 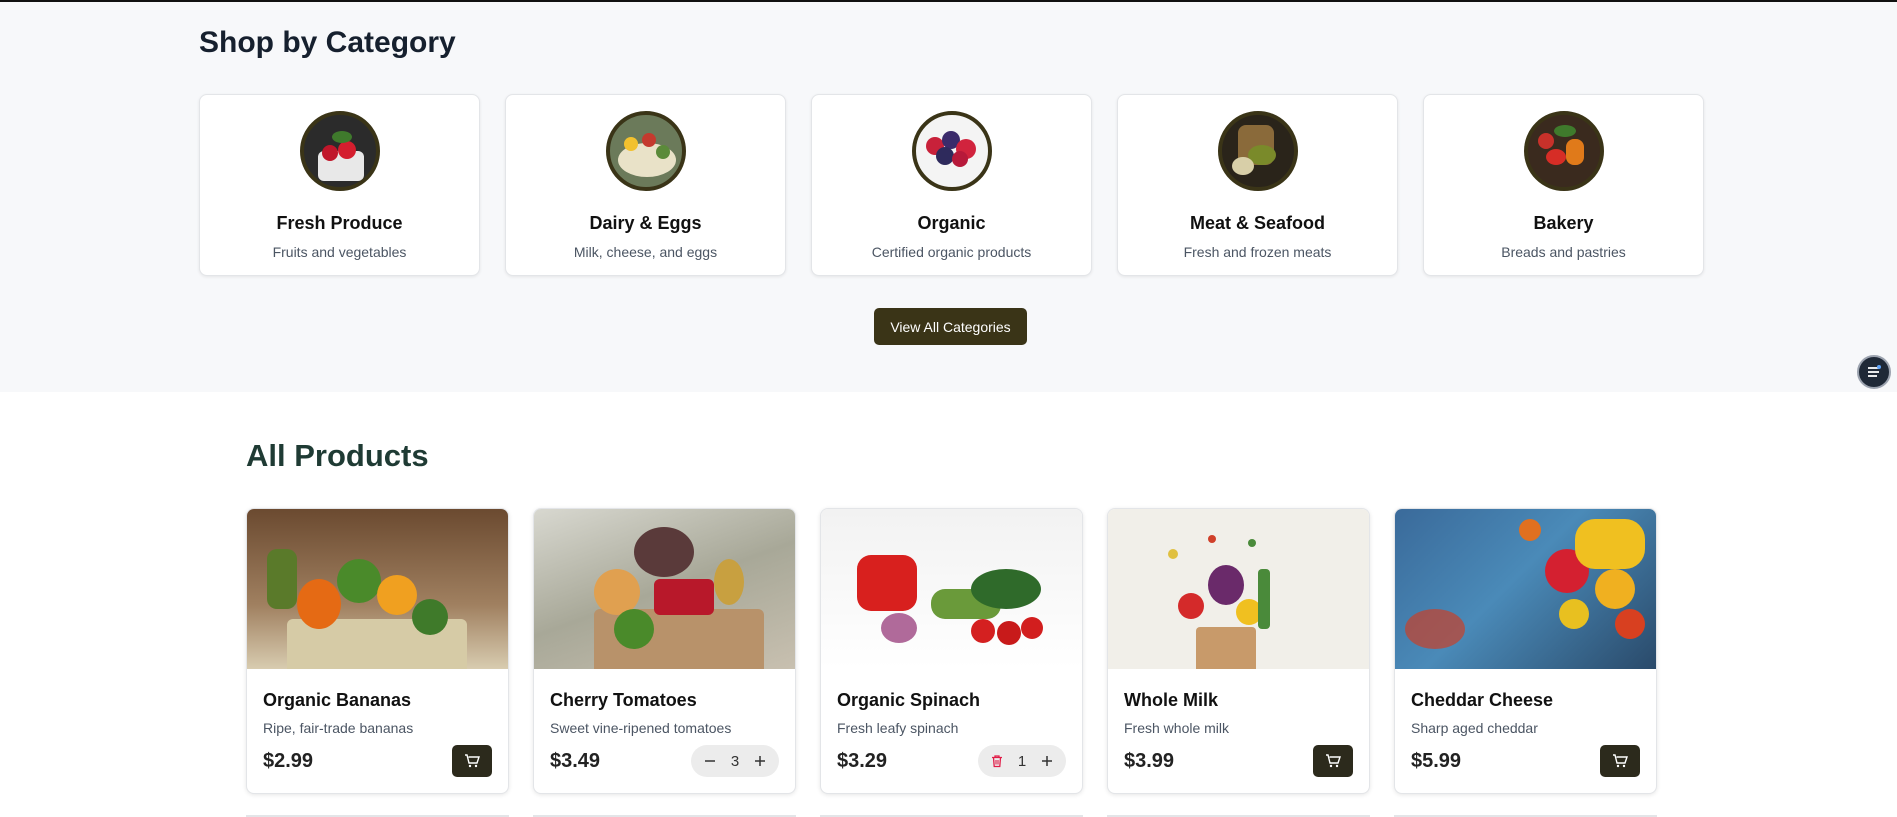 I want to click on category-description: Certified organic products, so click(x=951, y=252).